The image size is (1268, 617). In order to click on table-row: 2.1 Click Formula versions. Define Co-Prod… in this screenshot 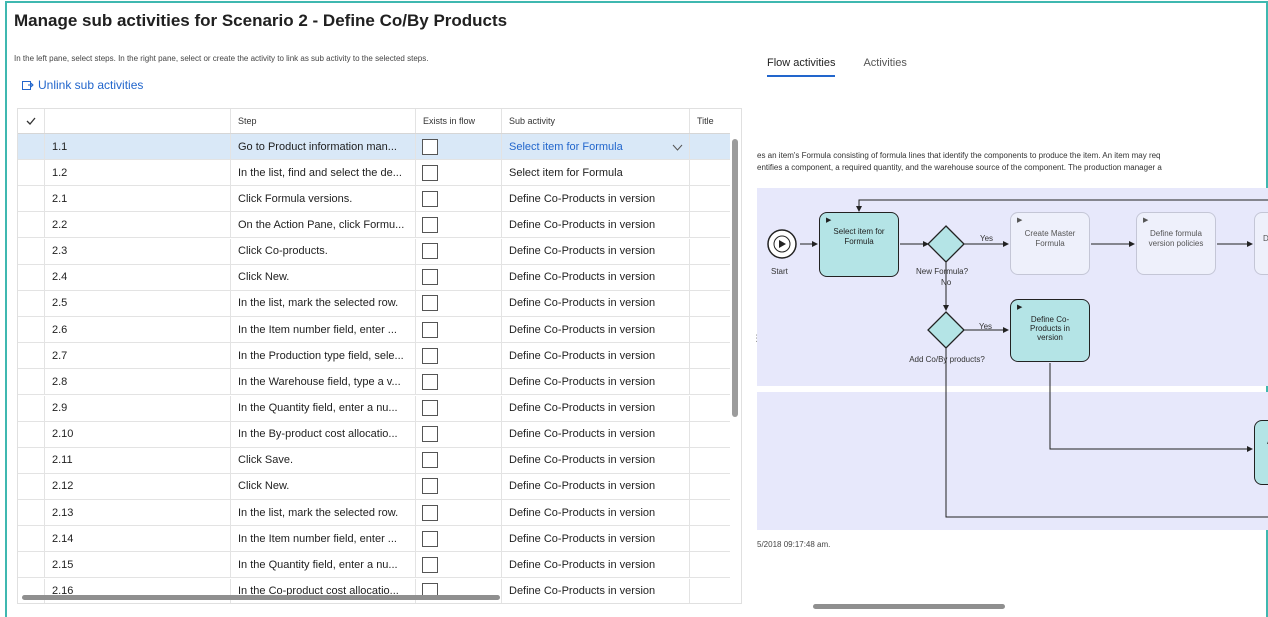, I will do `click(374, 199)`.